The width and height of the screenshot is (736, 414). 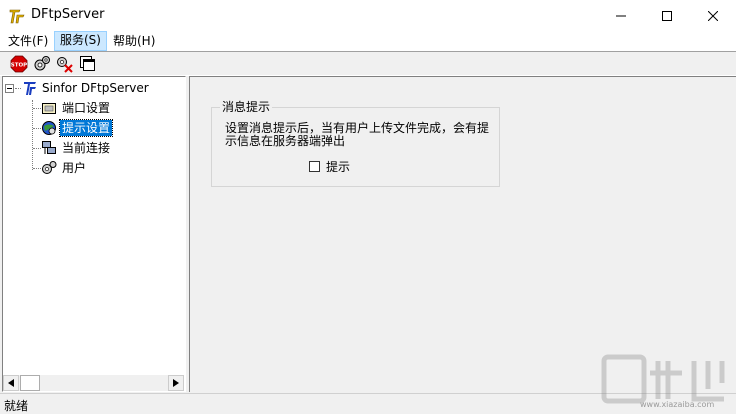 What do you see at coordinates (246, 107) in the screenshot?
I see `group-title: 消息提示` at bounding box center [246, 107].